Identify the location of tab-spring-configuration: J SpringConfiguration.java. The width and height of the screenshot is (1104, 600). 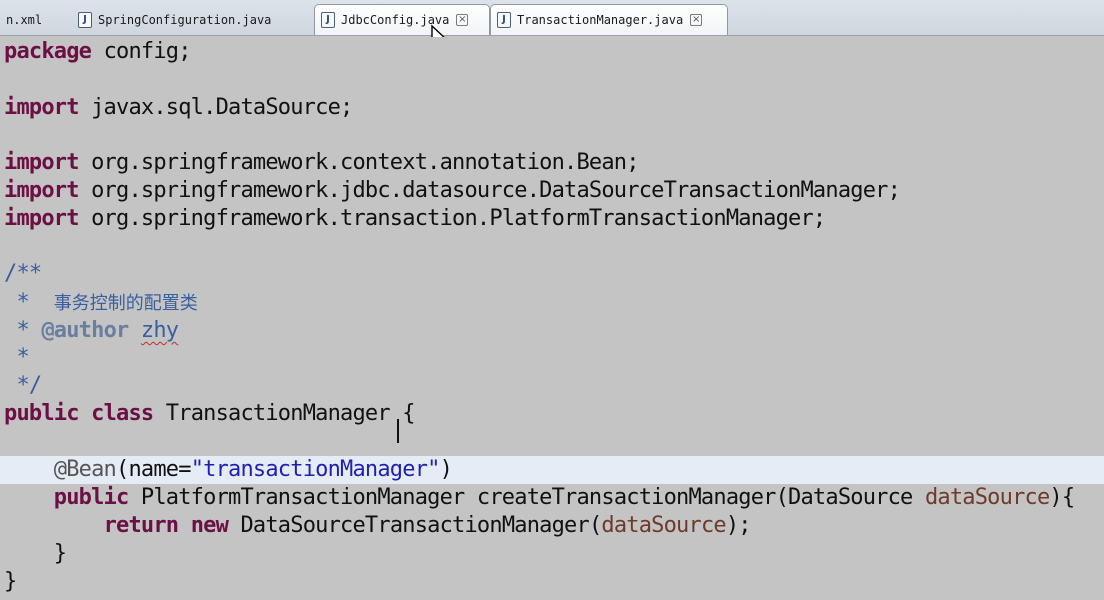
(194, 19).